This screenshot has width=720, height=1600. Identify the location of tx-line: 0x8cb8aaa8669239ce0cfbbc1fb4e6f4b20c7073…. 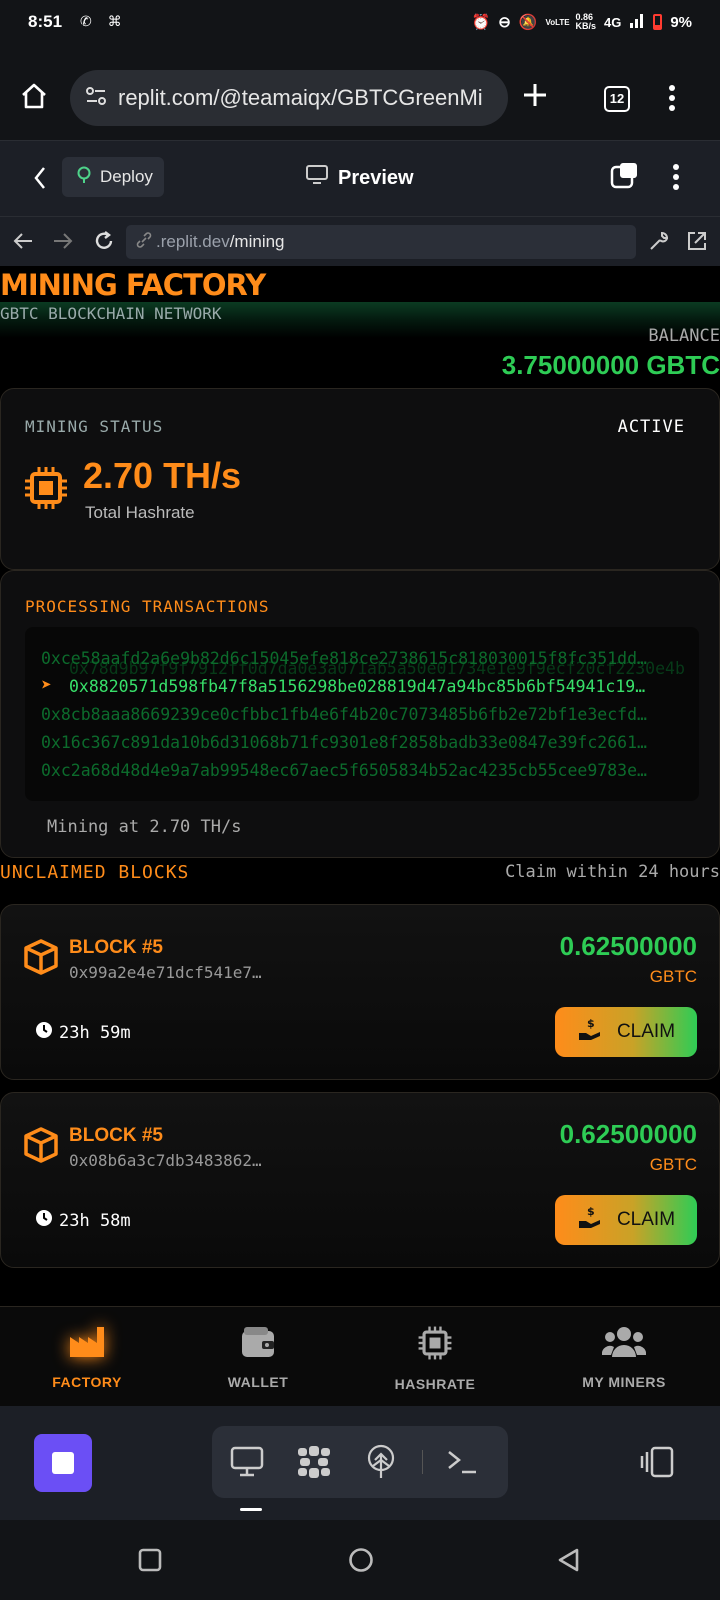
(344, 714).